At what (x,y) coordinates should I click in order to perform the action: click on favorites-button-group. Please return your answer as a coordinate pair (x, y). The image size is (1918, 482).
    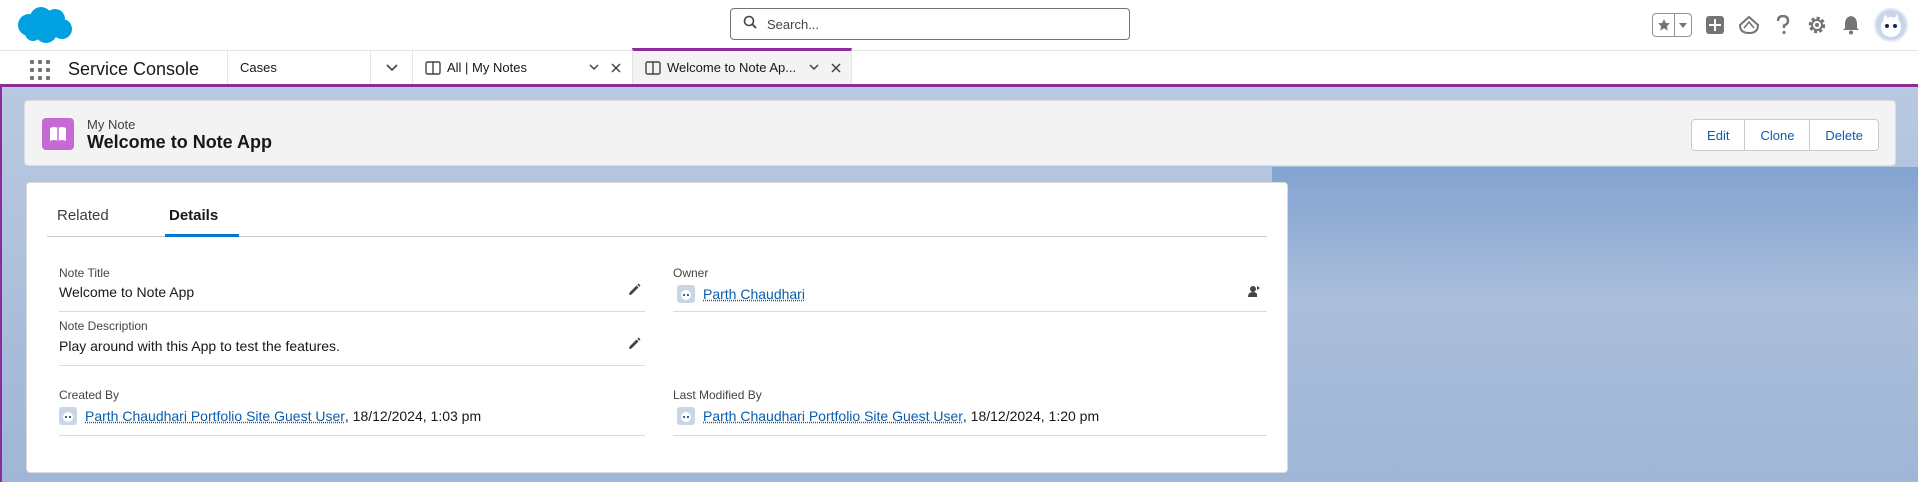
    Looking at the image, I should click on (1672, 25).